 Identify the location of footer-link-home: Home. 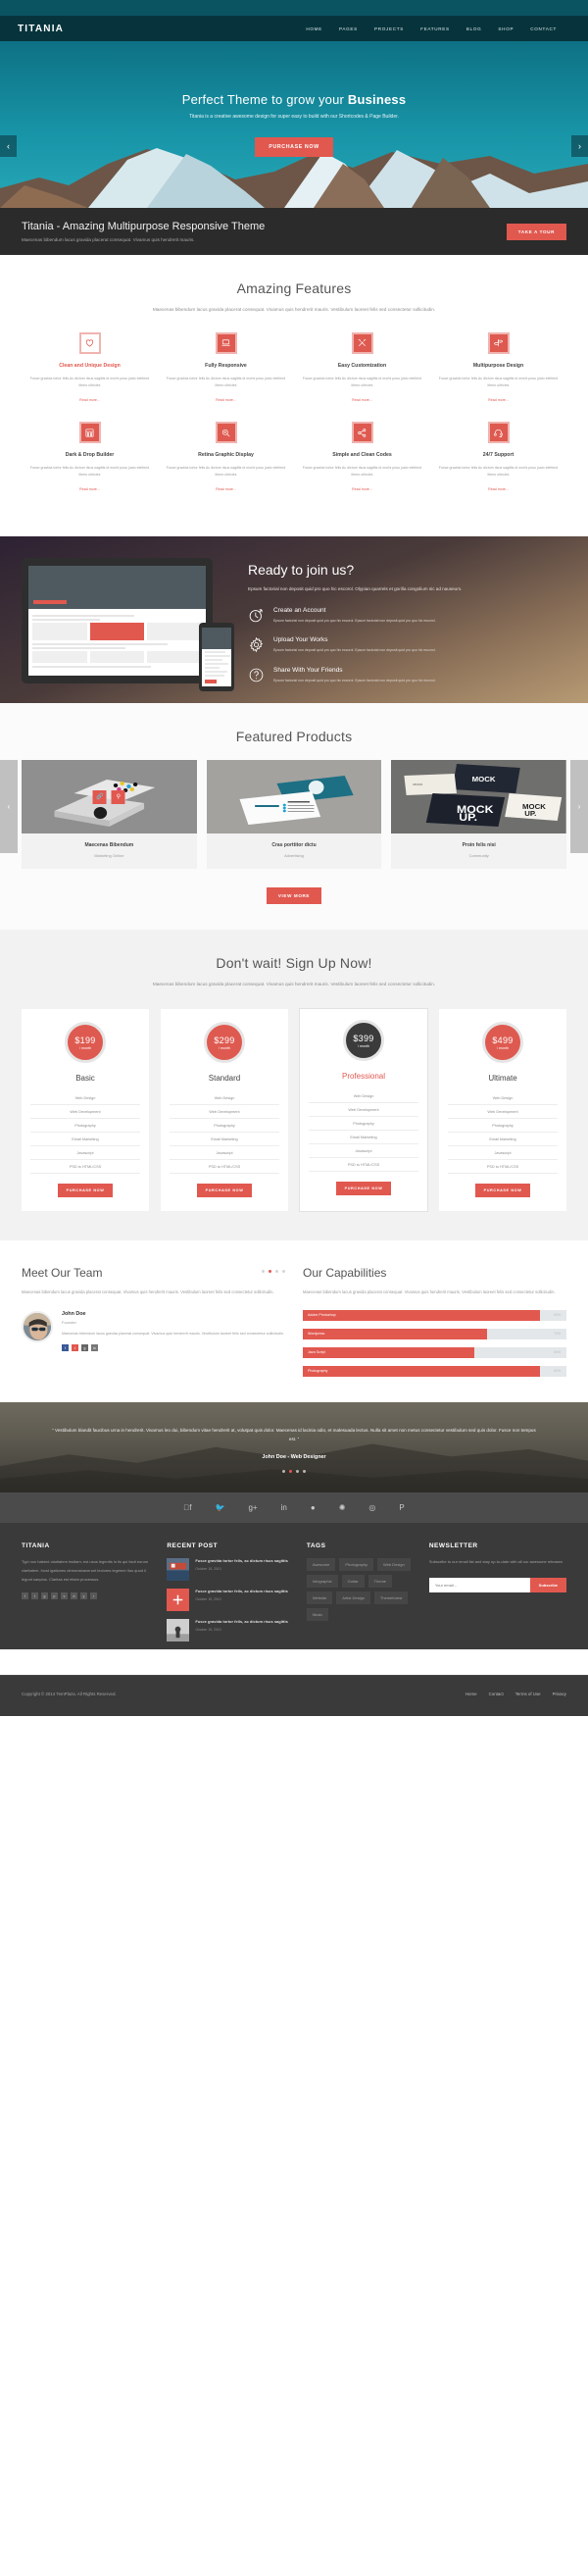
(471, 1694).